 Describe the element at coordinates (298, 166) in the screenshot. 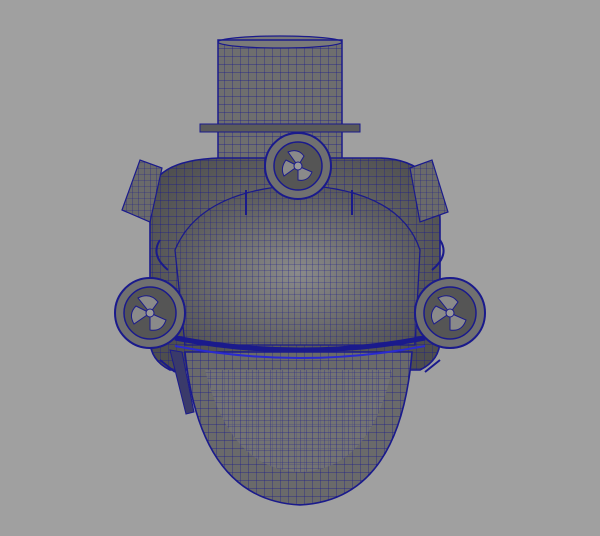

I see `thruster-top` at that location.